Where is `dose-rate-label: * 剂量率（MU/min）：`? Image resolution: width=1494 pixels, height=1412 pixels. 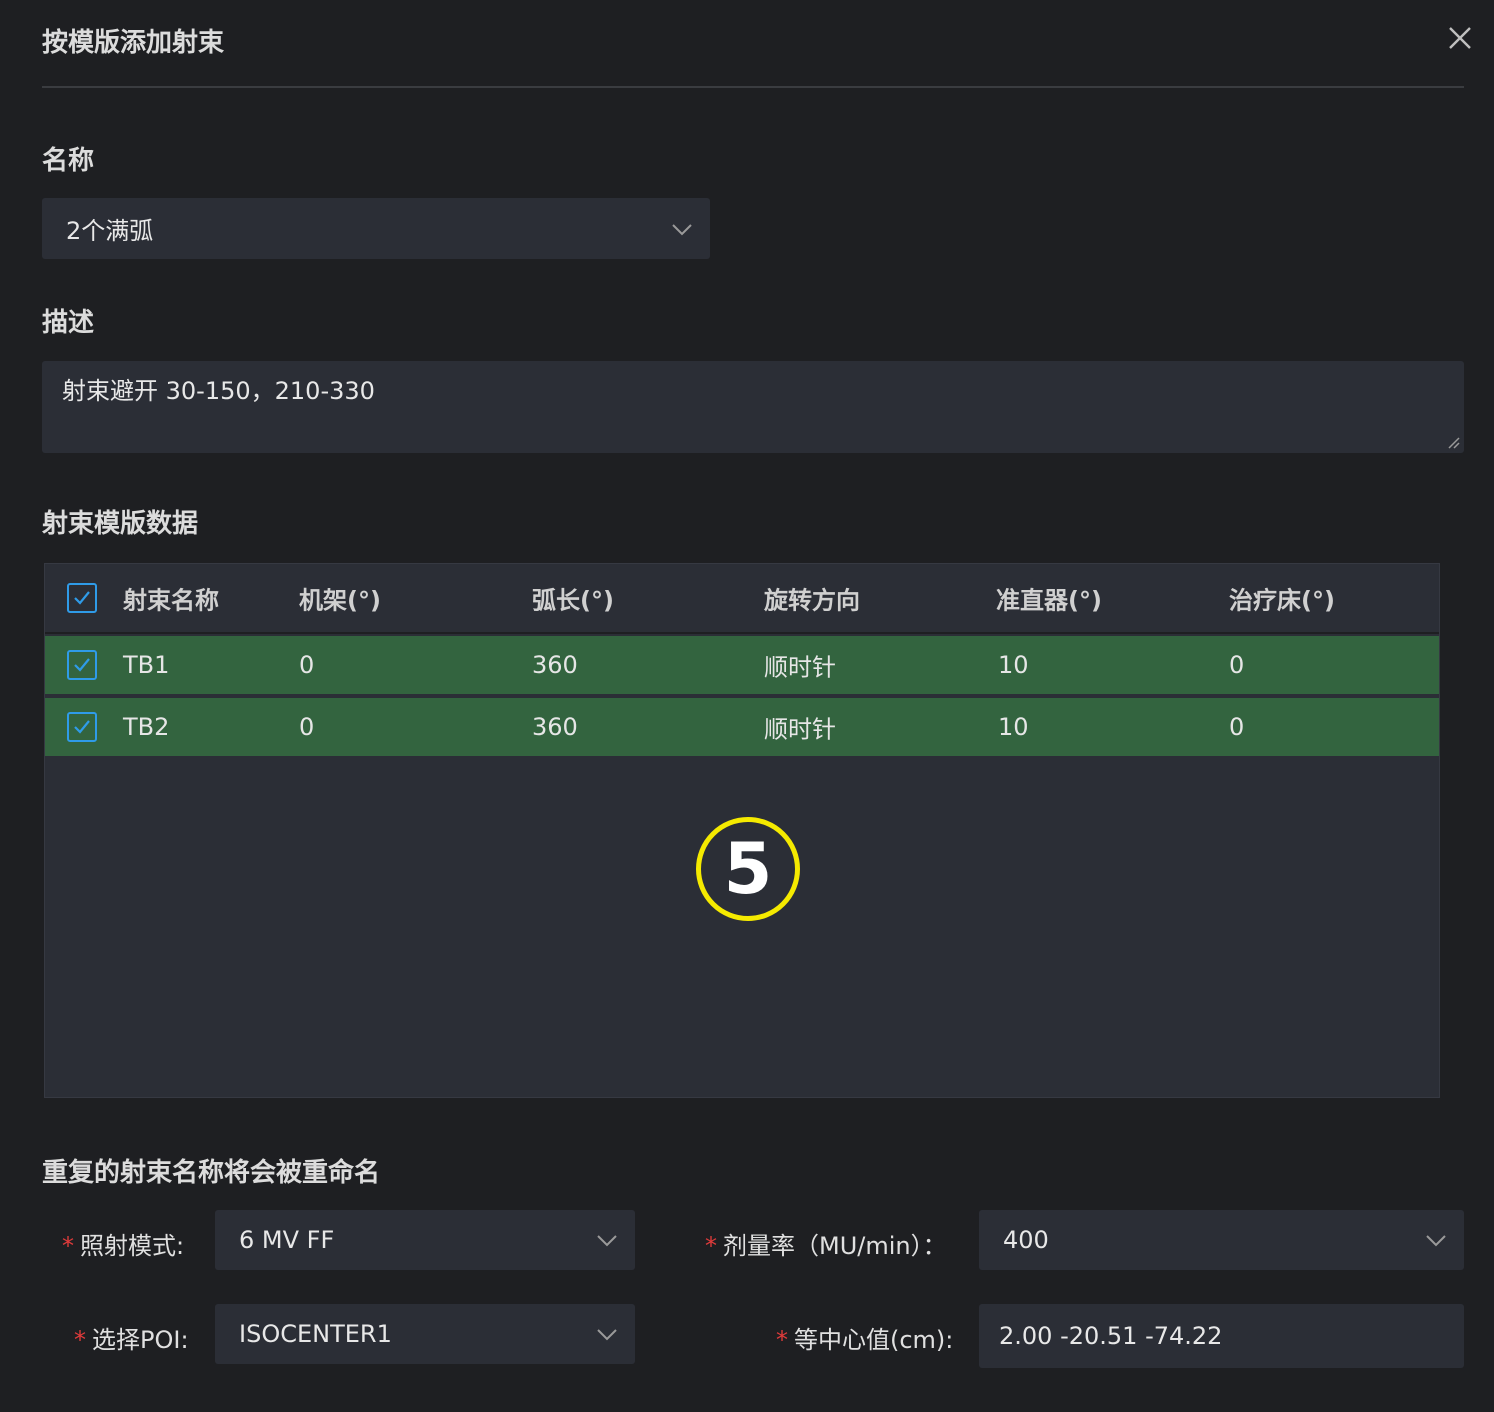 dose-rate-label: * 剂量率（MU/min）： is located at coordinates (826, 1243).